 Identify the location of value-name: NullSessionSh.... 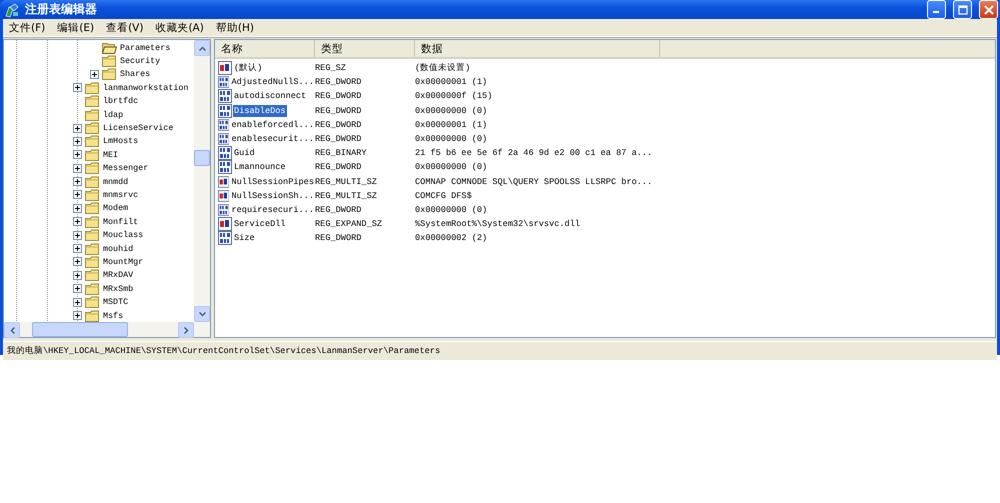
(272, 196).